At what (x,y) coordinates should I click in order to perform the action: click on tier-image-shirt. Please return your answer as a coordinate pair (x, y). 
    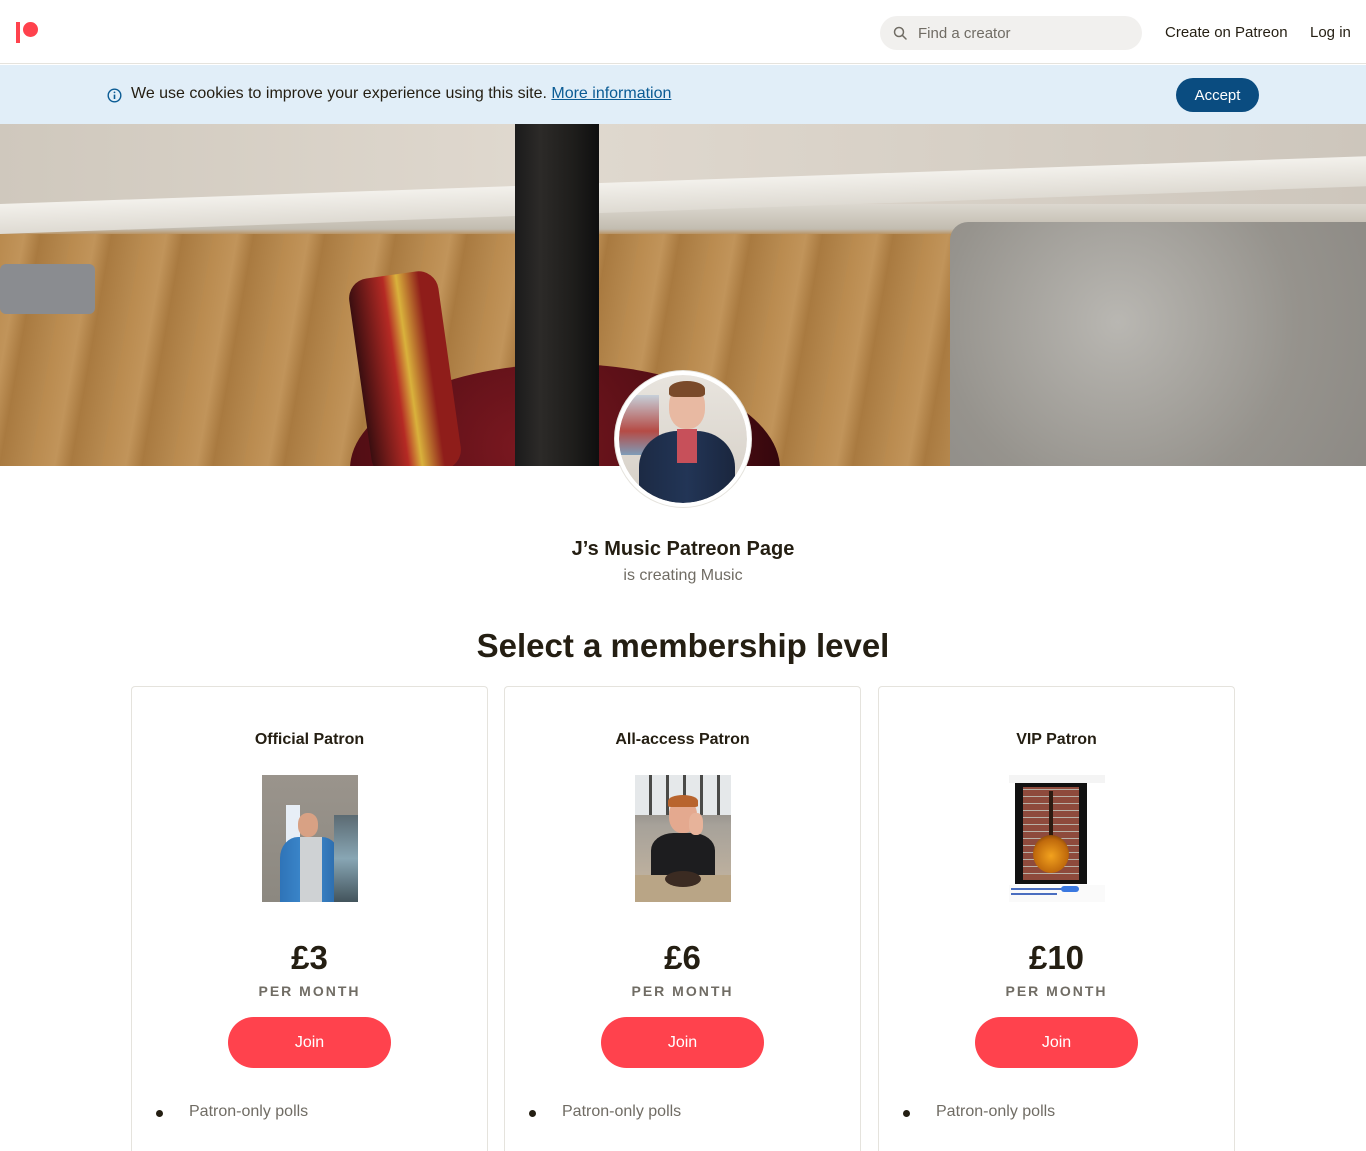
    Looking at the image, I should click on (311, 869).